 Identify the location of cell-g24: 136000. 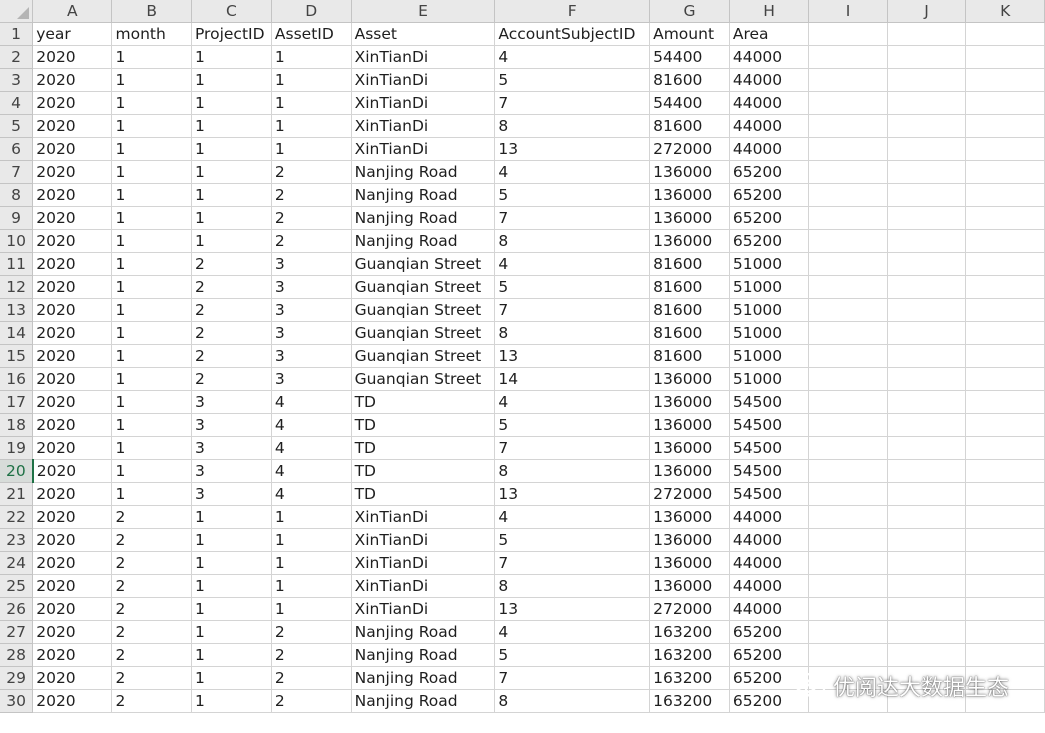
(689, 563).